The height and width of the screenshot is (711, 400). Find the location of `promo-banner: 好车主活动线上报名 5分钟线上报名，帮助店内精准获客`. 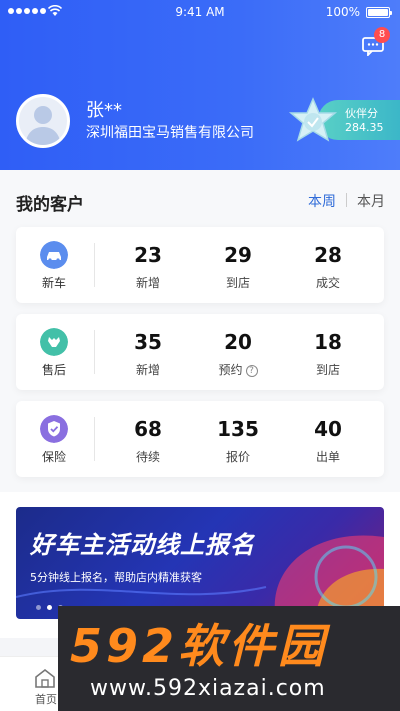

promo-banner: 好车主活动线上报名 5分钟线上报名，帮助店内精准获客 is located at coordinates (200, 563).